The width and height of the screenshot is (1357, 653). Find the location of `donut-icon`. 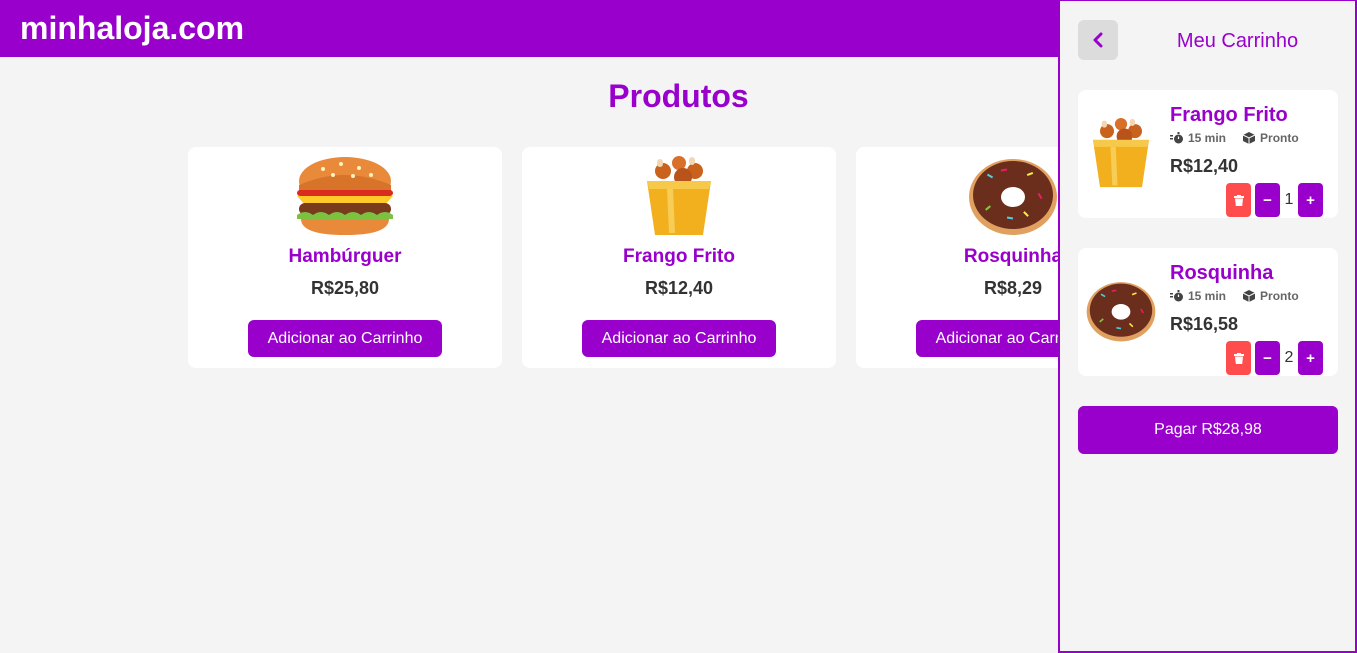

donut-icon is located at coordinates (1121, 311).